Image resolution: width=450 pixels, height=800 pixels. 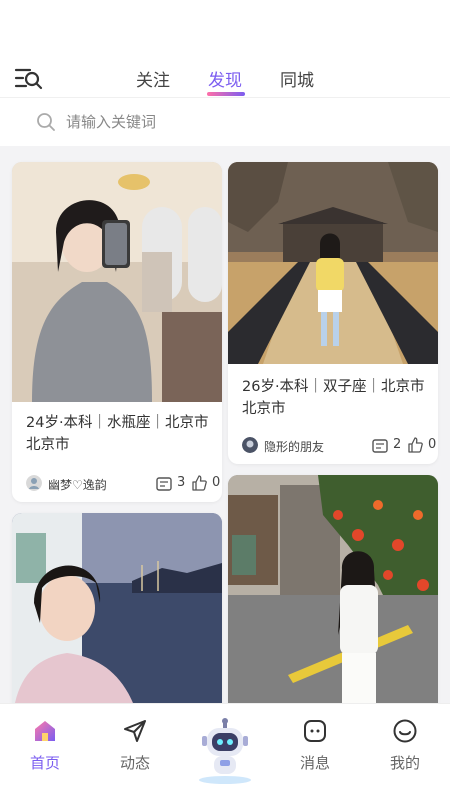 I want to click on comment-count: 2, so click(x=397, y=444).